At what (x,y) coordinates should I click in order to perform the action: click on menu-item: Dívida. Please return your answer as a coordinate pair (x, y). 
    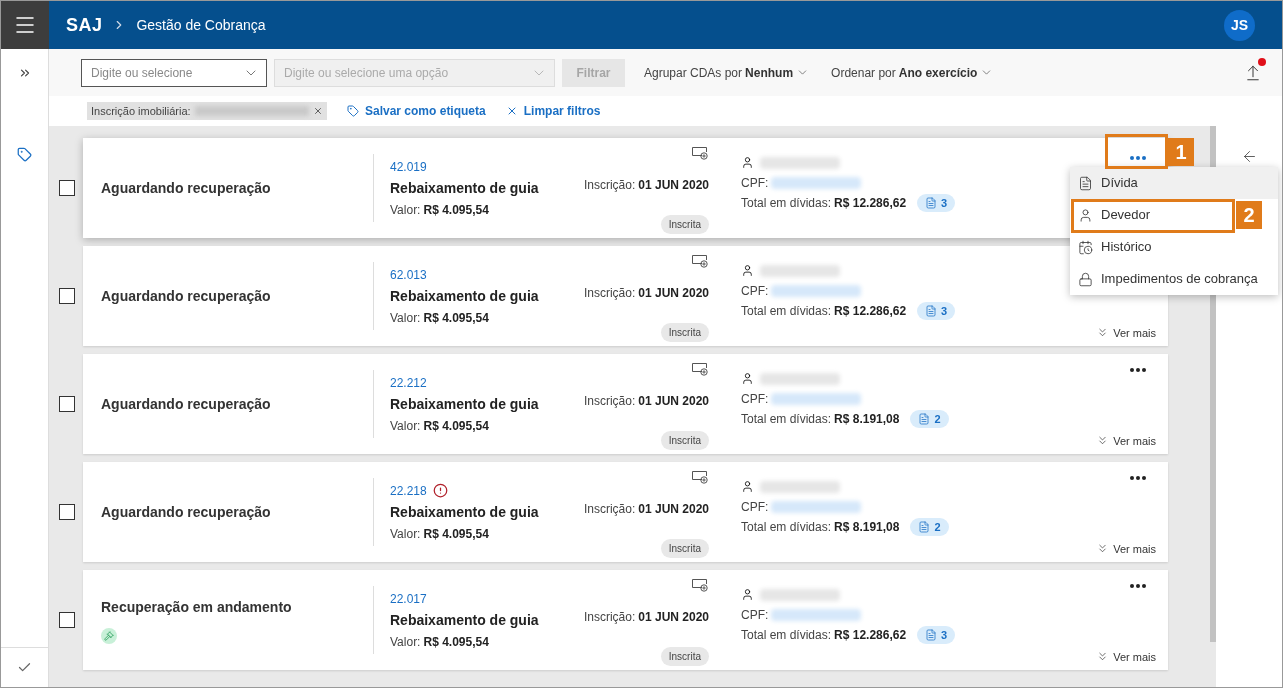
    Looking at the image, I should click on (1174, 183).